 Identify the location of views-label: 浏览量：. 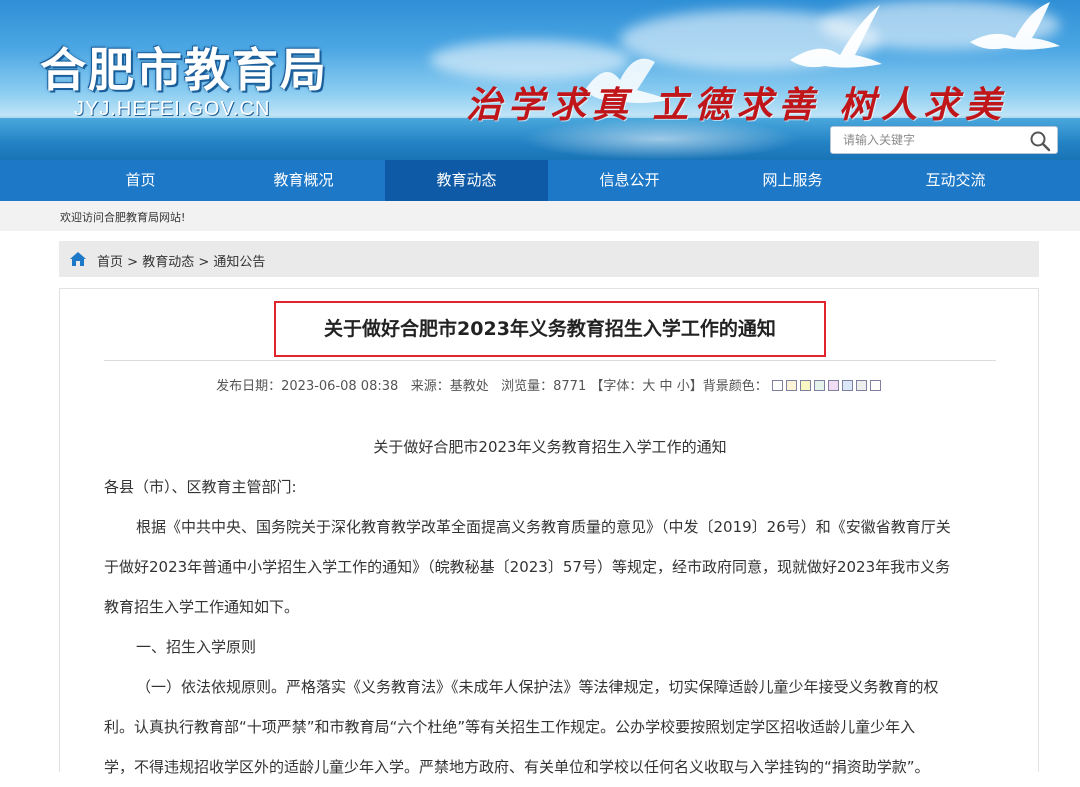
(527, 386).